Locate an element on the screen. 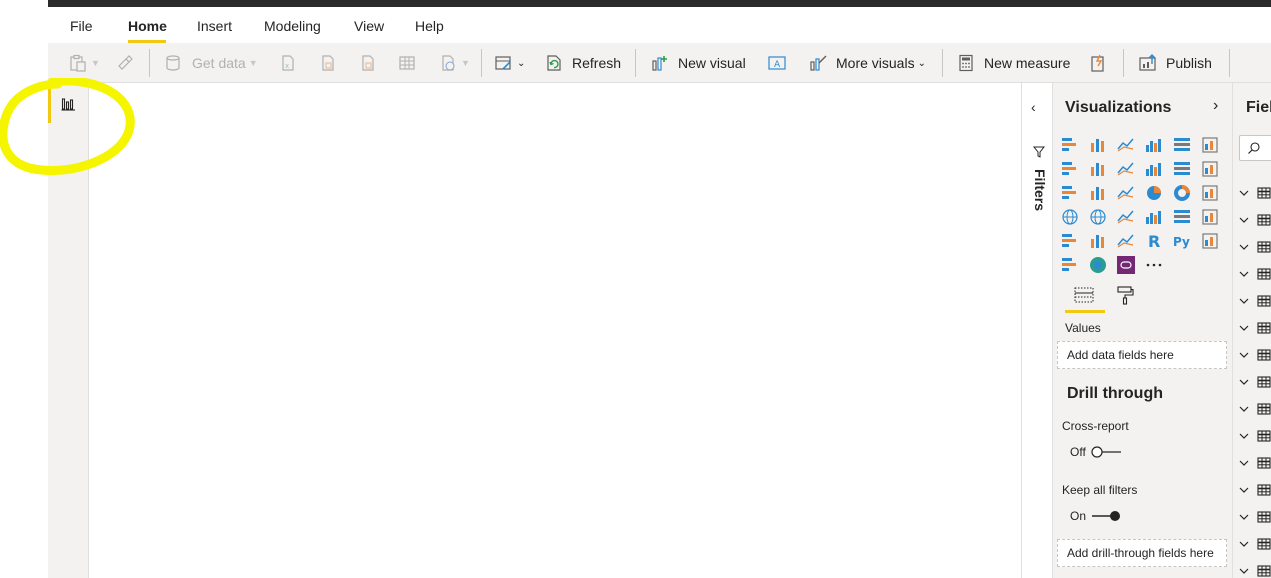  sql-button is located at coordinates (368, 63).